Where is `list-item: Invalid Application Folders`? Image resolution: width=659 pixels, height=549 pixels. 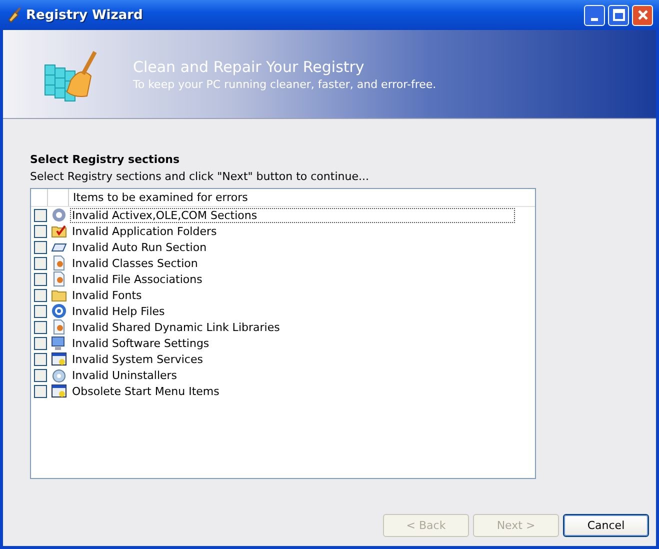 list-item: Invalid Application Folders is located at coordinates (144, 231).